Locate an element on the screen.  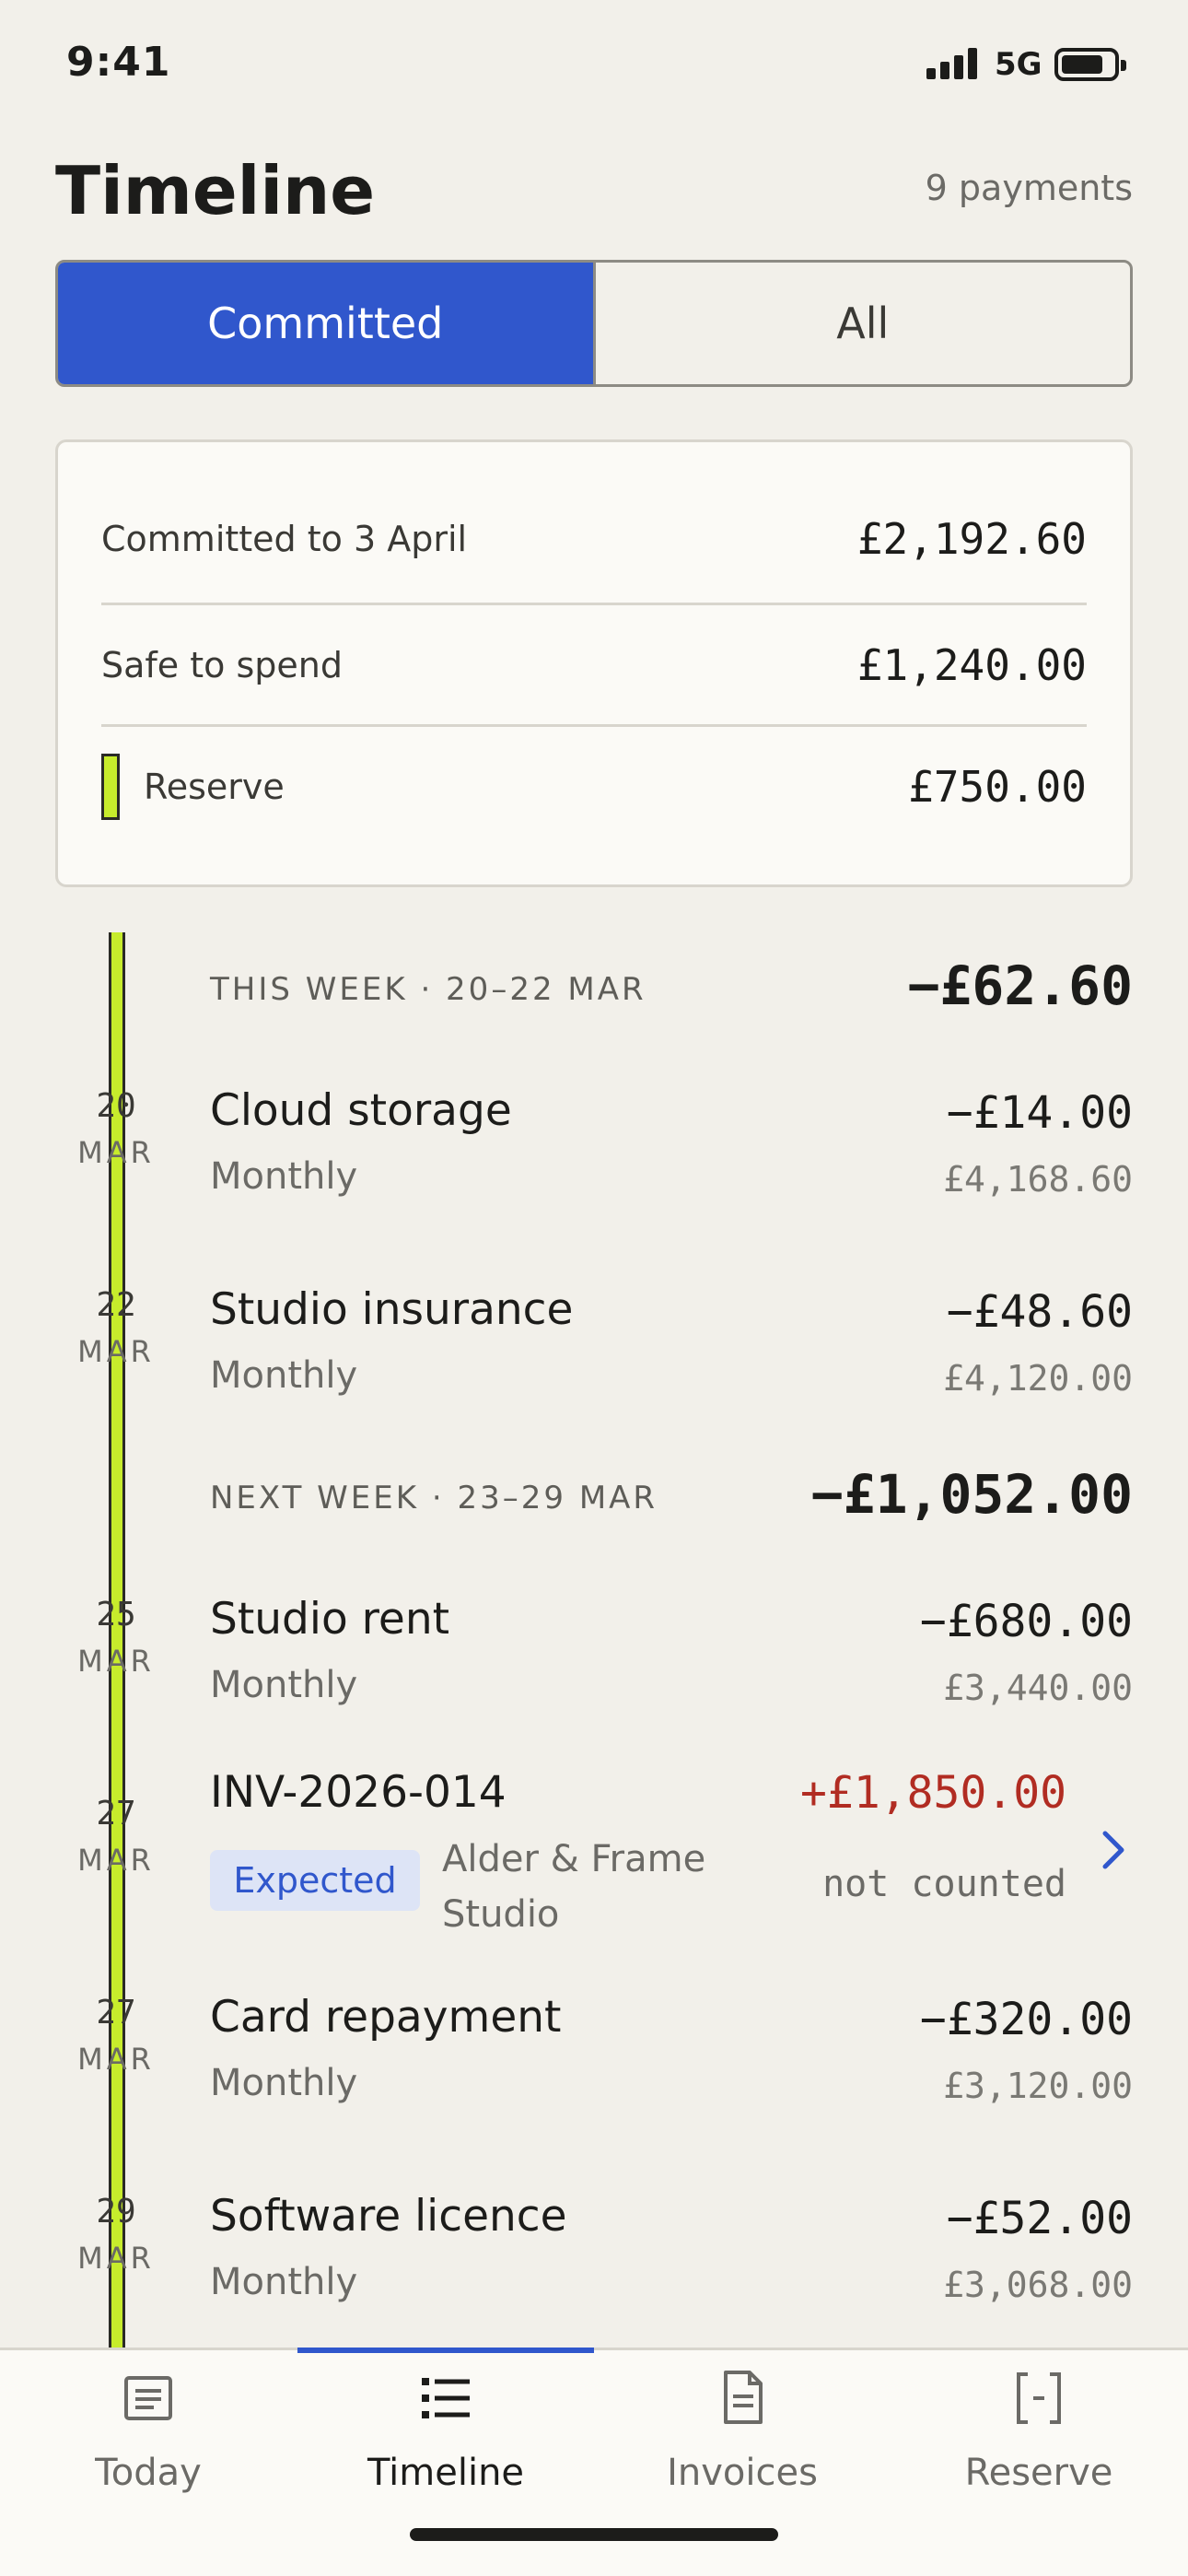
summary-safe-row: Safe to spend £1,240.00 is located at coordinates (594, 665).